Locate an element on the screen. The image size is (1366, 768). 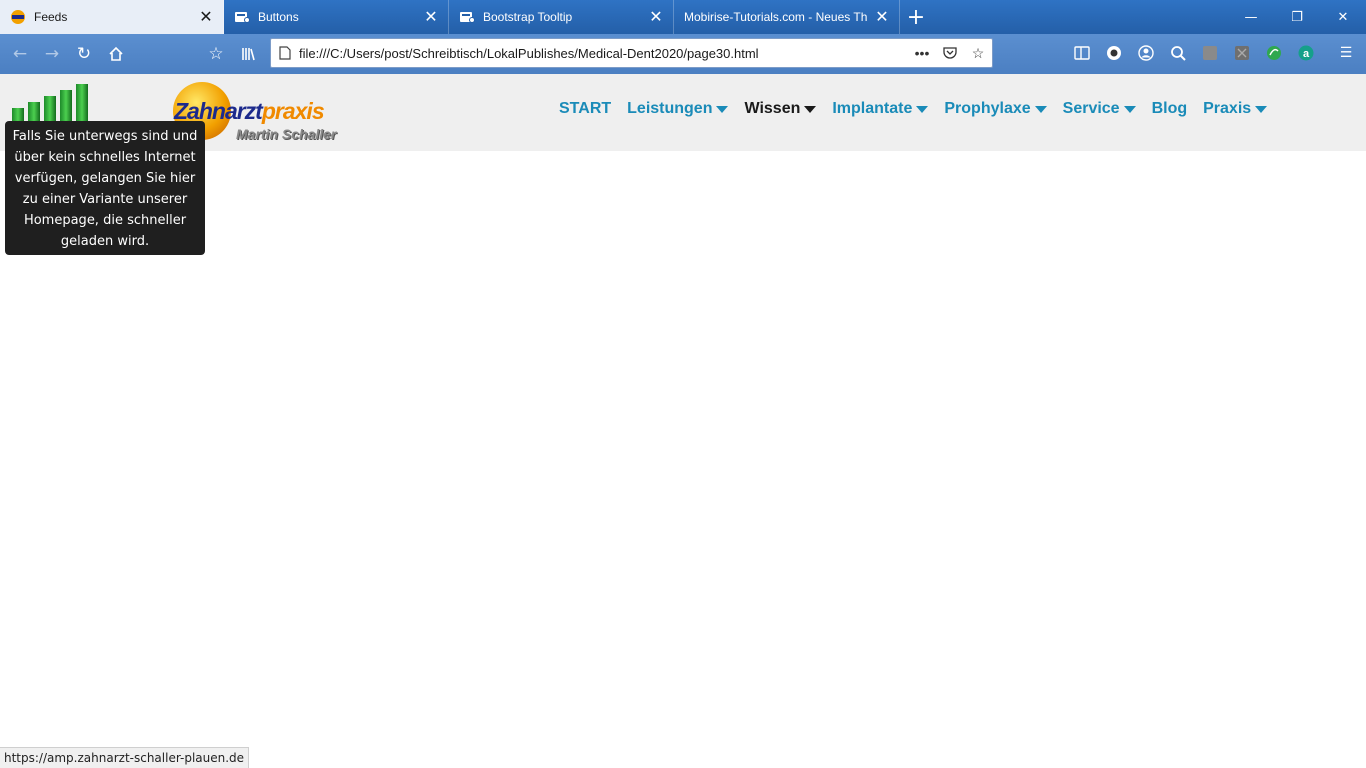
menu-item-wissen: Wissen is located at coordinates (780, 109).